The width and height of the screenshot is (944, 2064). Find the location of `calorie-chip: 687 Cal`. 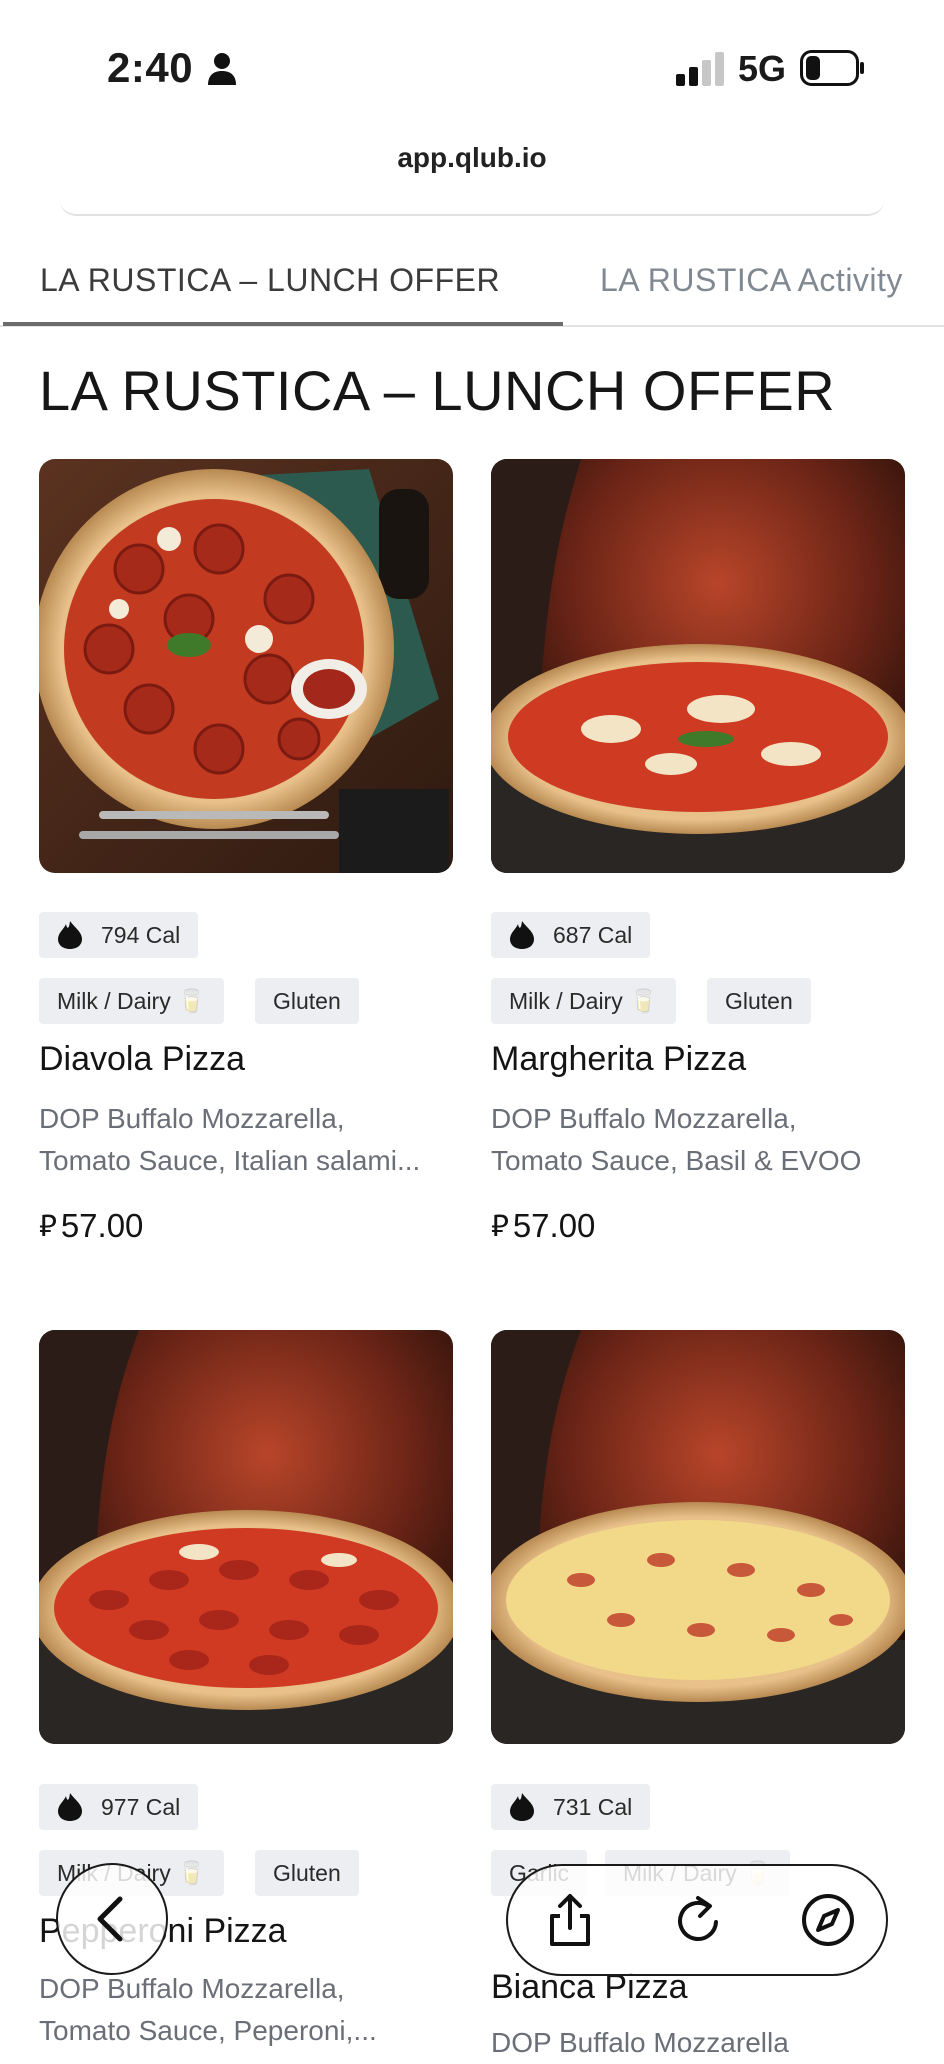

calorie-chip: 687 Cal is located at coordinates (571, 935).